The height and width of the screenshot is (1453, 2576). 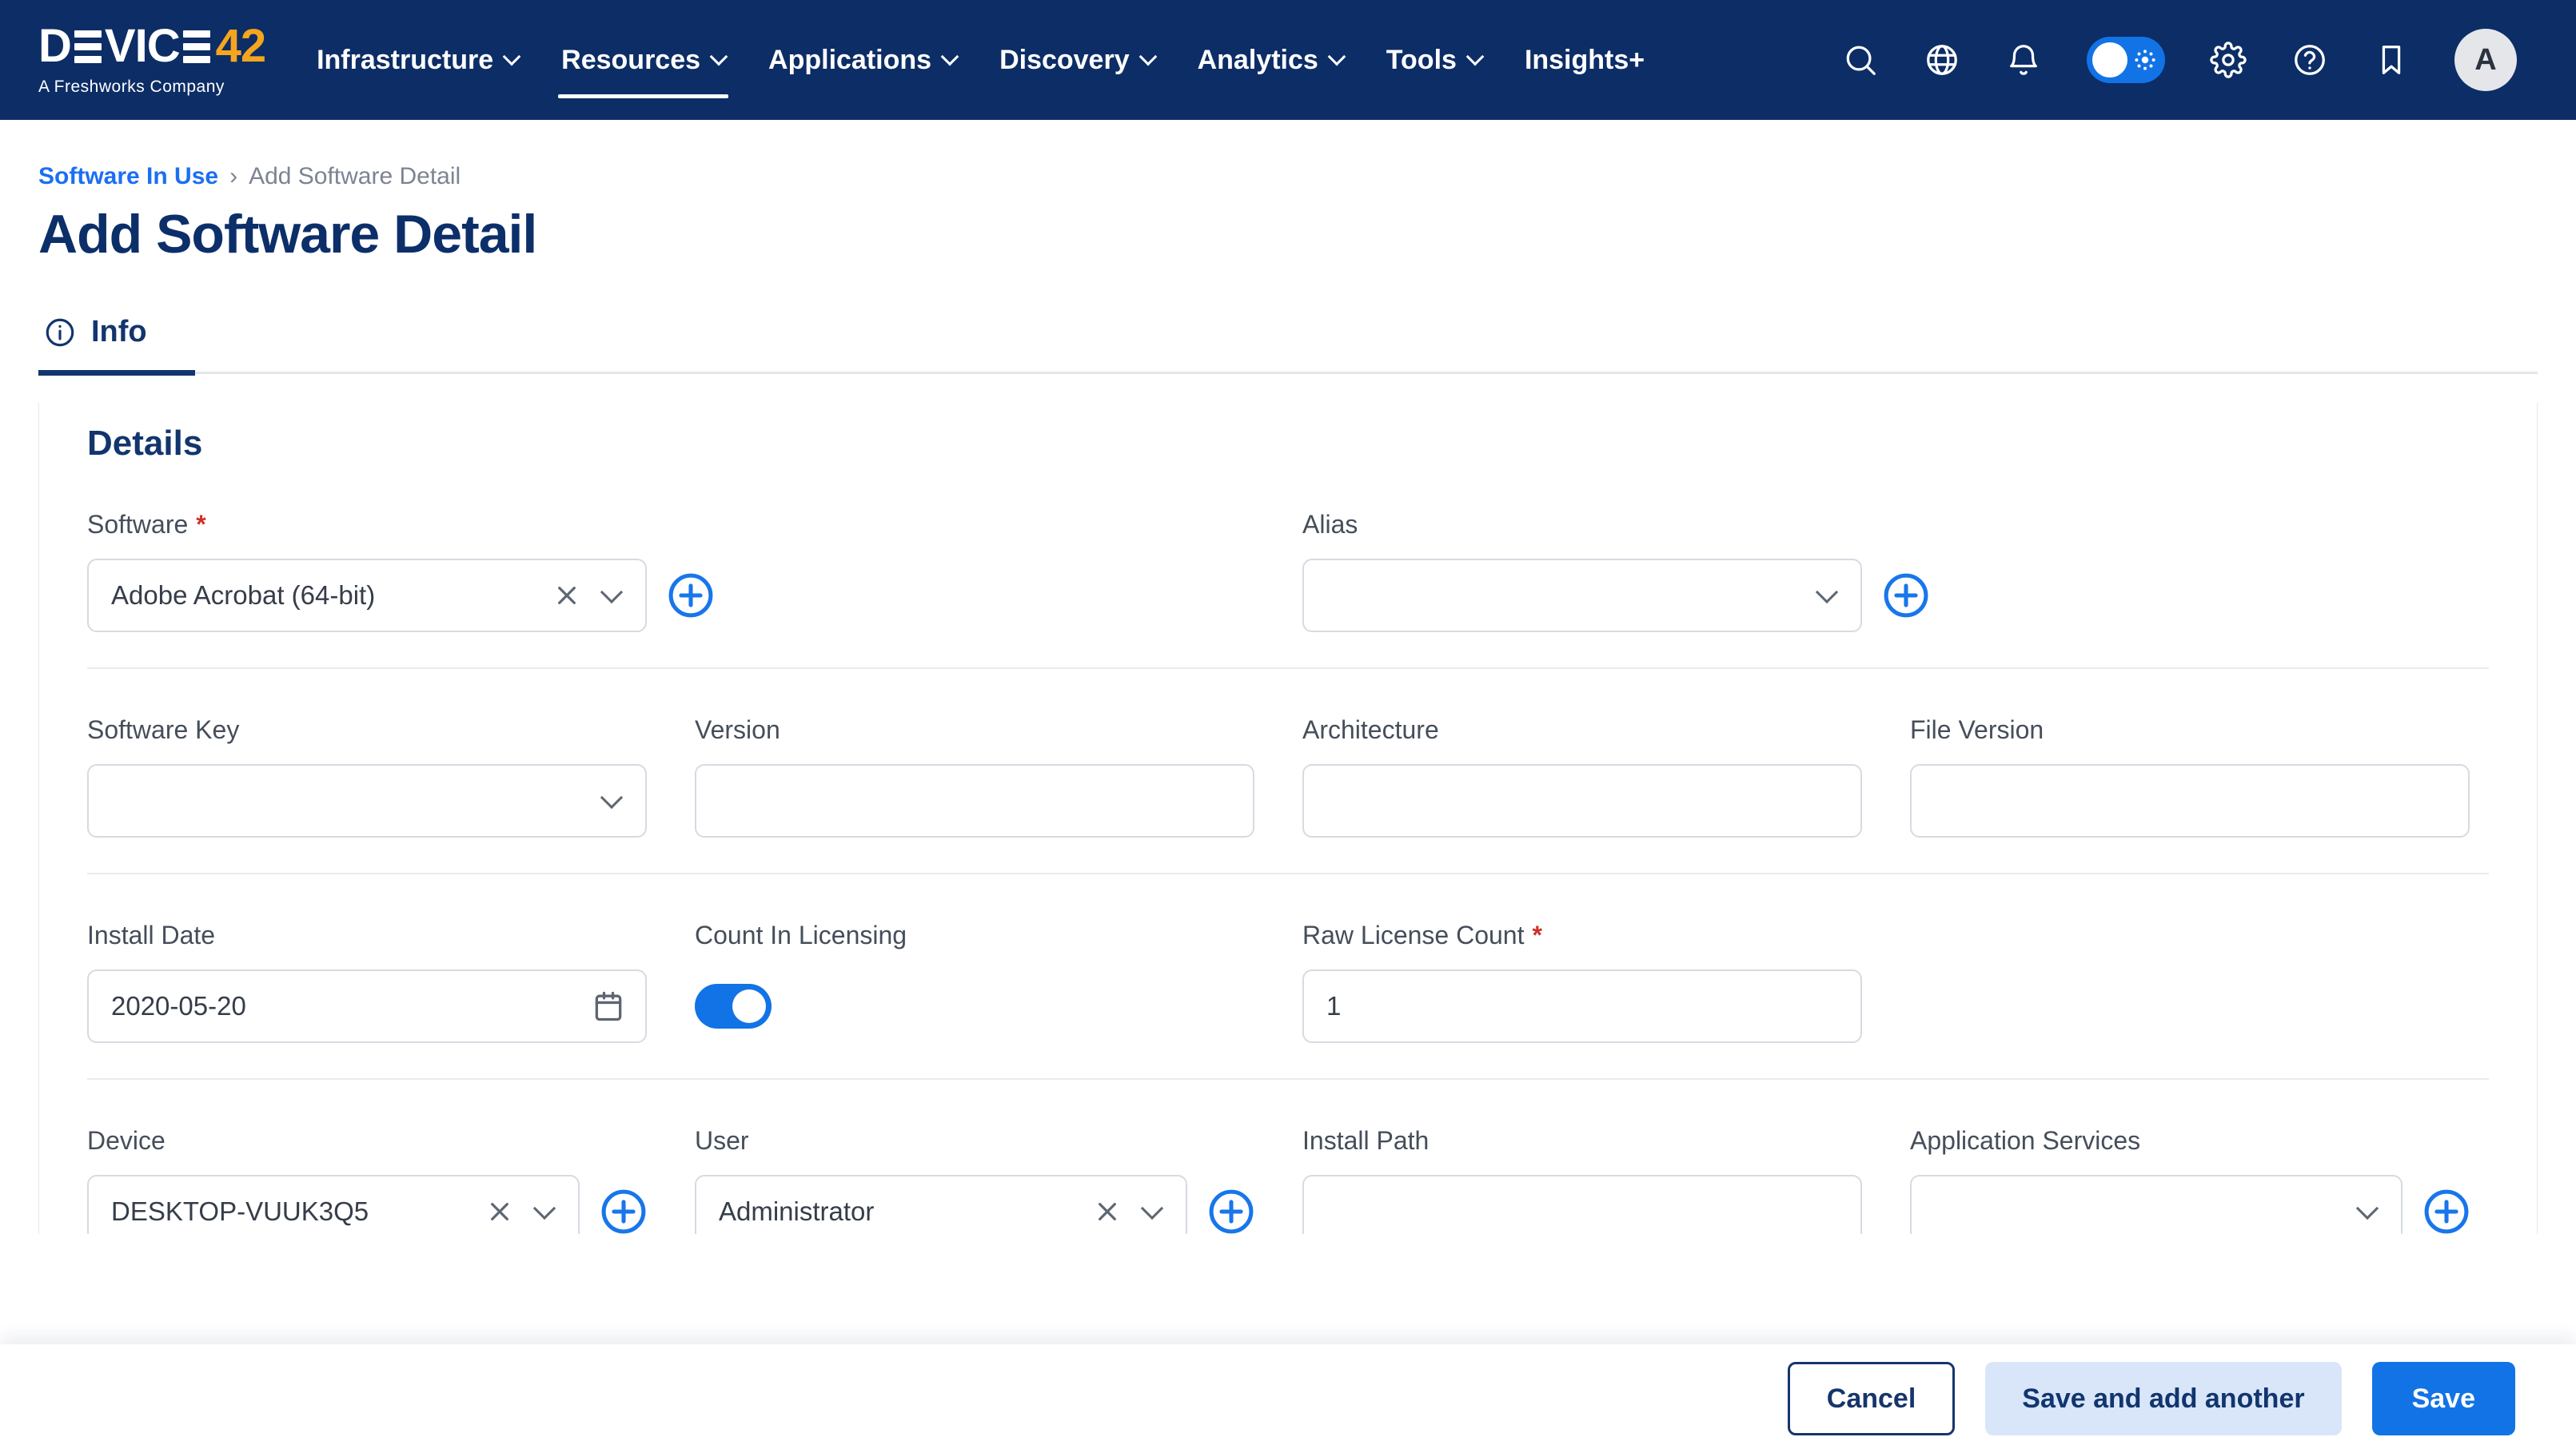 I want to click on save-button: Save, so click(x=2443, y=1398).